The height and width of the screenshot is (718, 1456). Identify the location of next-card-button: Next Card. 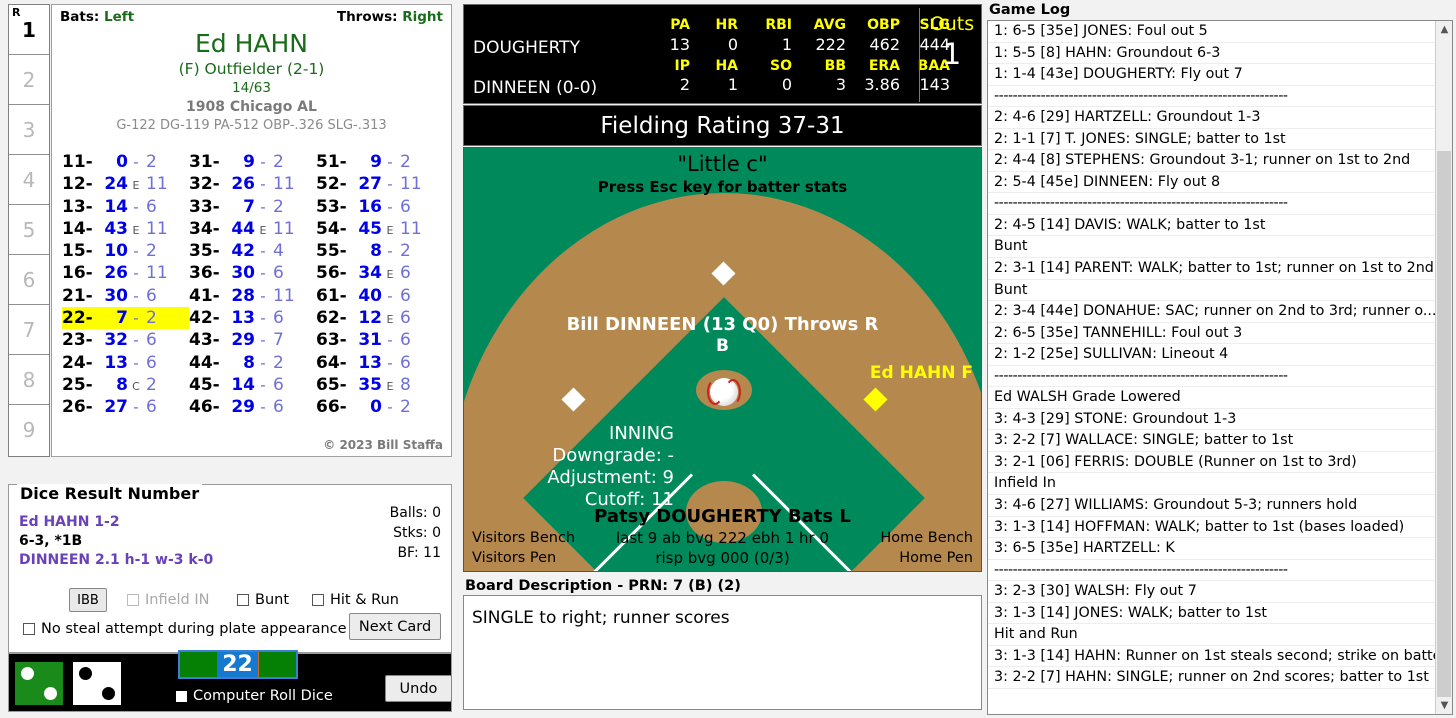
(395, 626).